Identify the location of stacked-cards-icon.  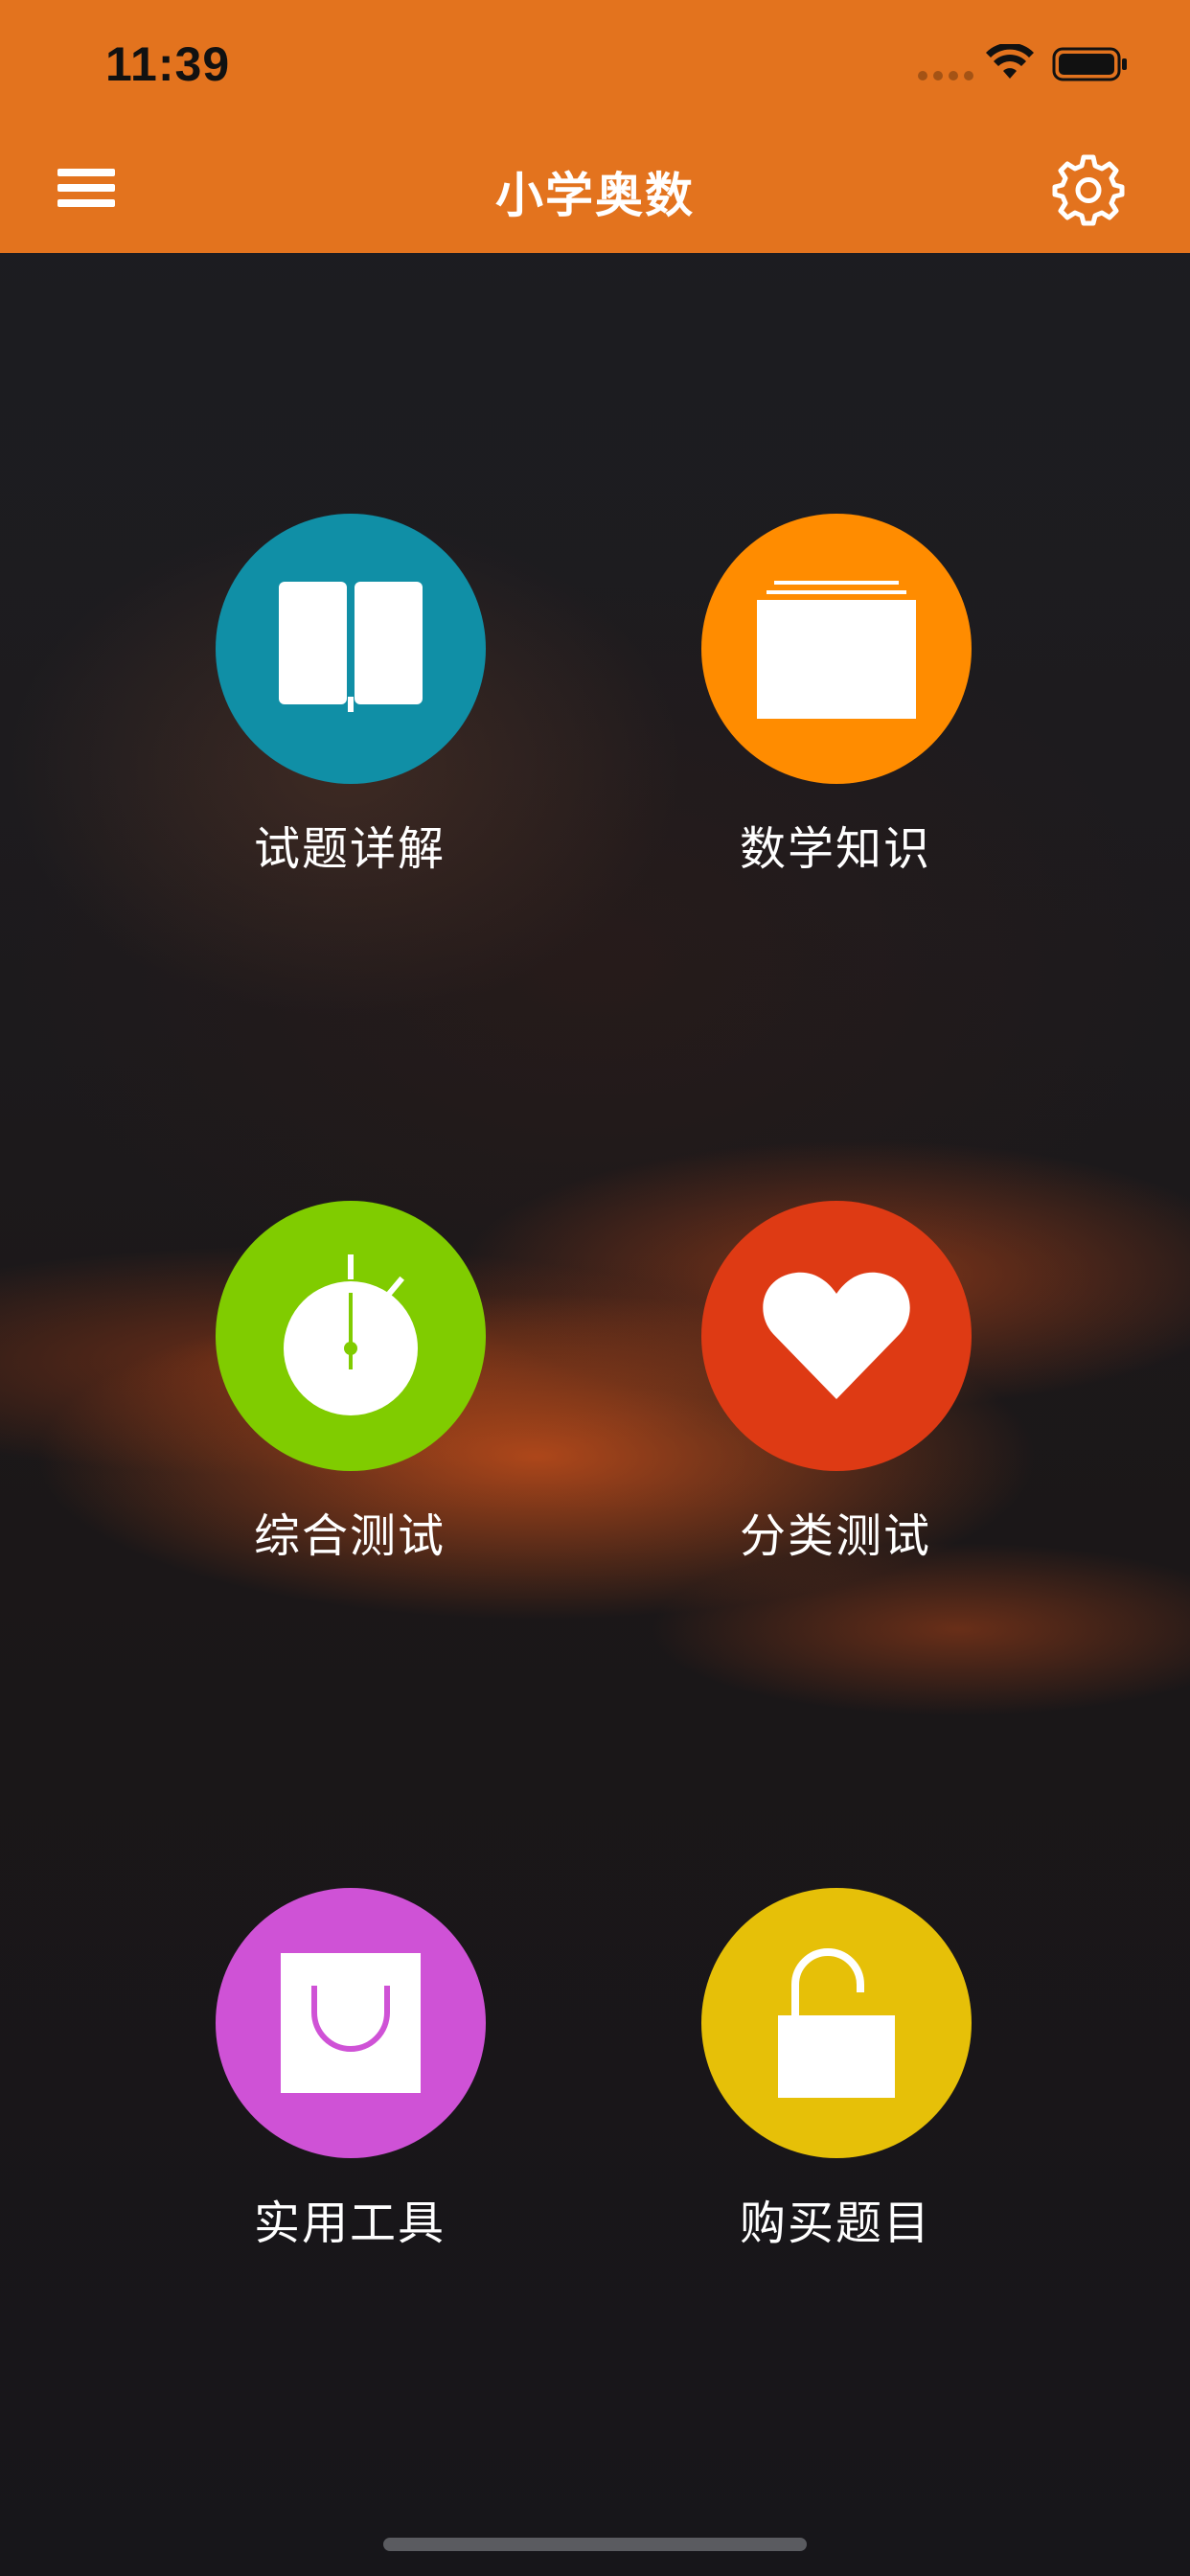
(837, 650).